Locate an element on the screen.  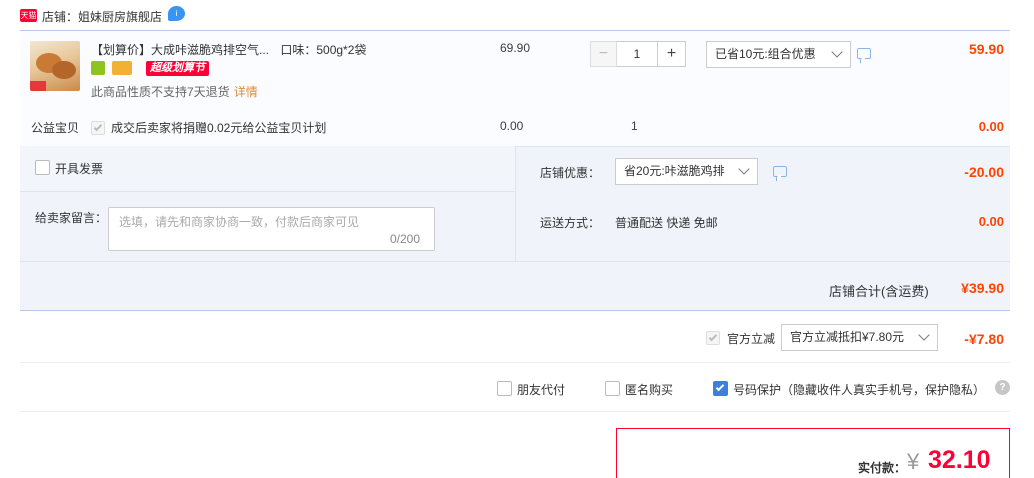
store-header: 店铺：姐妹厨房旗舰店 is located at coordinates (102, 16).